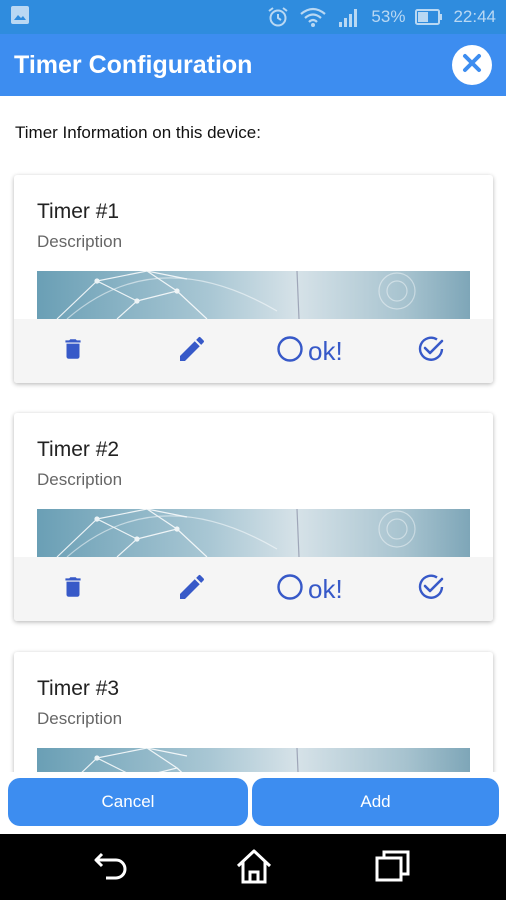 The image size is (506, 900). I want to click on home-icon, so click(254, 869).